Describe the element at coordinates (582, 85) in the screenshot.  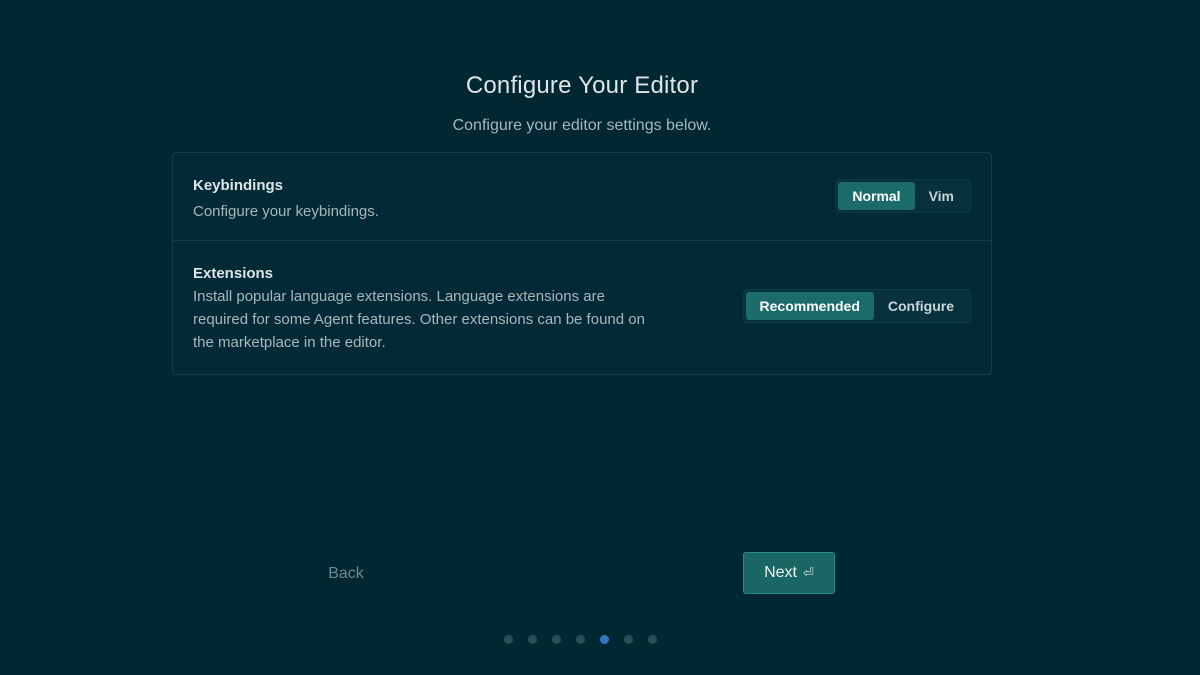
I see `page-title: Configure Your Editor` at that location.